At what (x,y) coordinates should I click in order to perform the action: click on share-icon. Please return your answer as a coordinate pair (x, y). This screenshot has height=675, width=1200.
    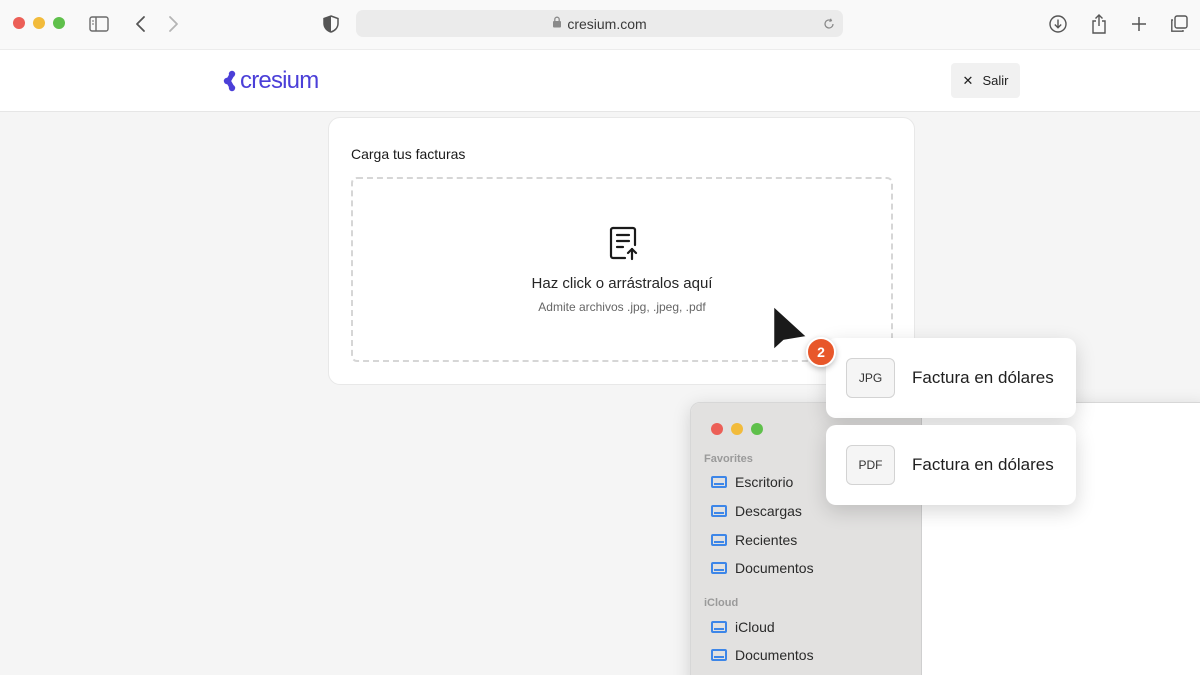
    Looking at the image, I should click on (1099, 24).